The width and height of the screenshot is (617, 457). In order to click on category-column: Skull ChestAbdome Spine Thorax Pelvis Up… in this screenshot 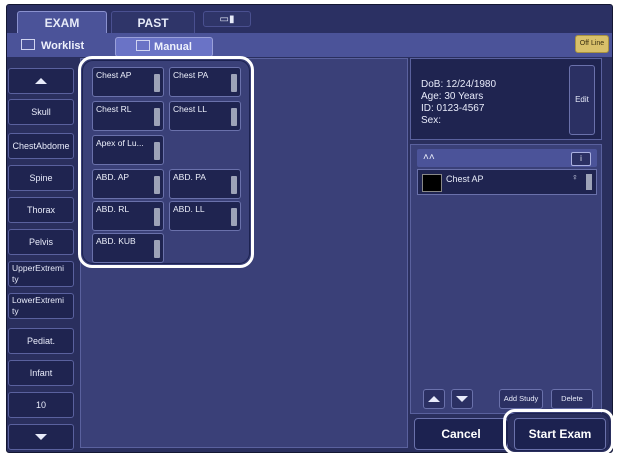, I will do `click(41, 254)`.